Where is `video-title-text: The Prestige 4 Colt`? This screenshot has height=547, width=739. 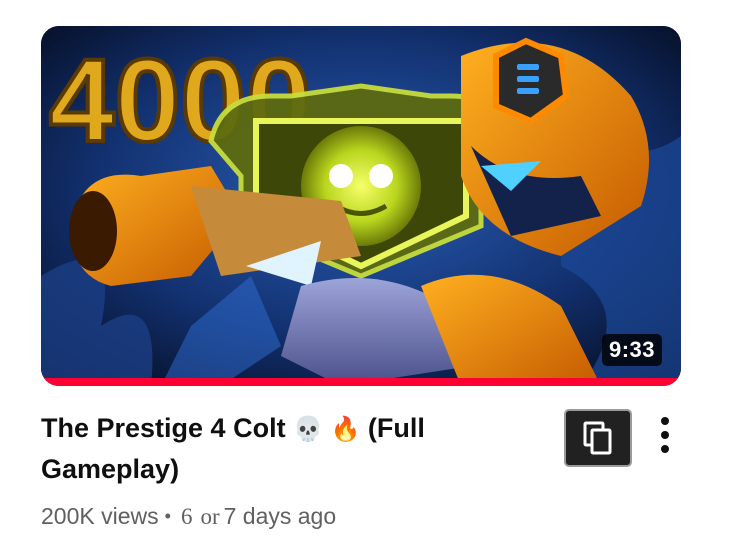 video-title-text: The Prestige 4 Colt is located at coordinates (163, 428).